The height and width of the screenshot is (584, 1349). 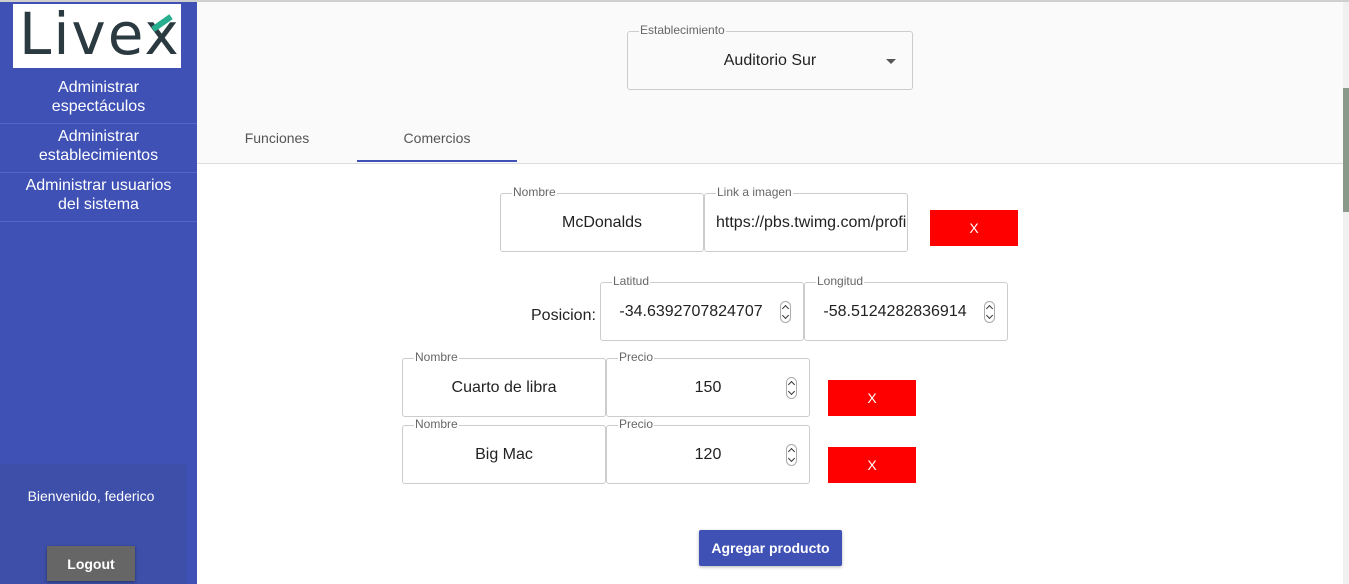 I want to click on product-price-field: Precio 150, so click(x=708, y=383).